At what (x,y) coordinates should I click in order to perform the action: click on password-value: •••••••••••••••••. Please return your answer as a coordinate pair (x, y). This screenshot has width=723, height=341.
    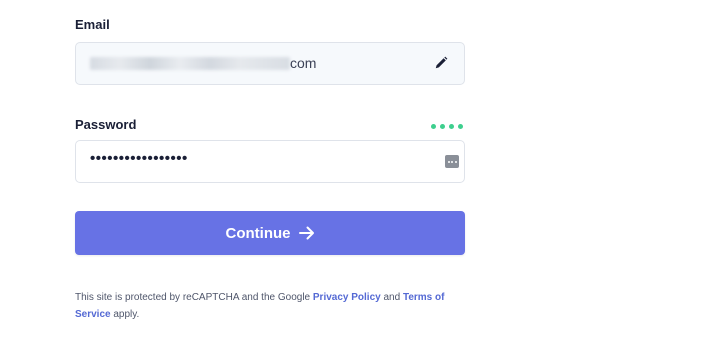
    Looking at the image, I should click on (139, 158).